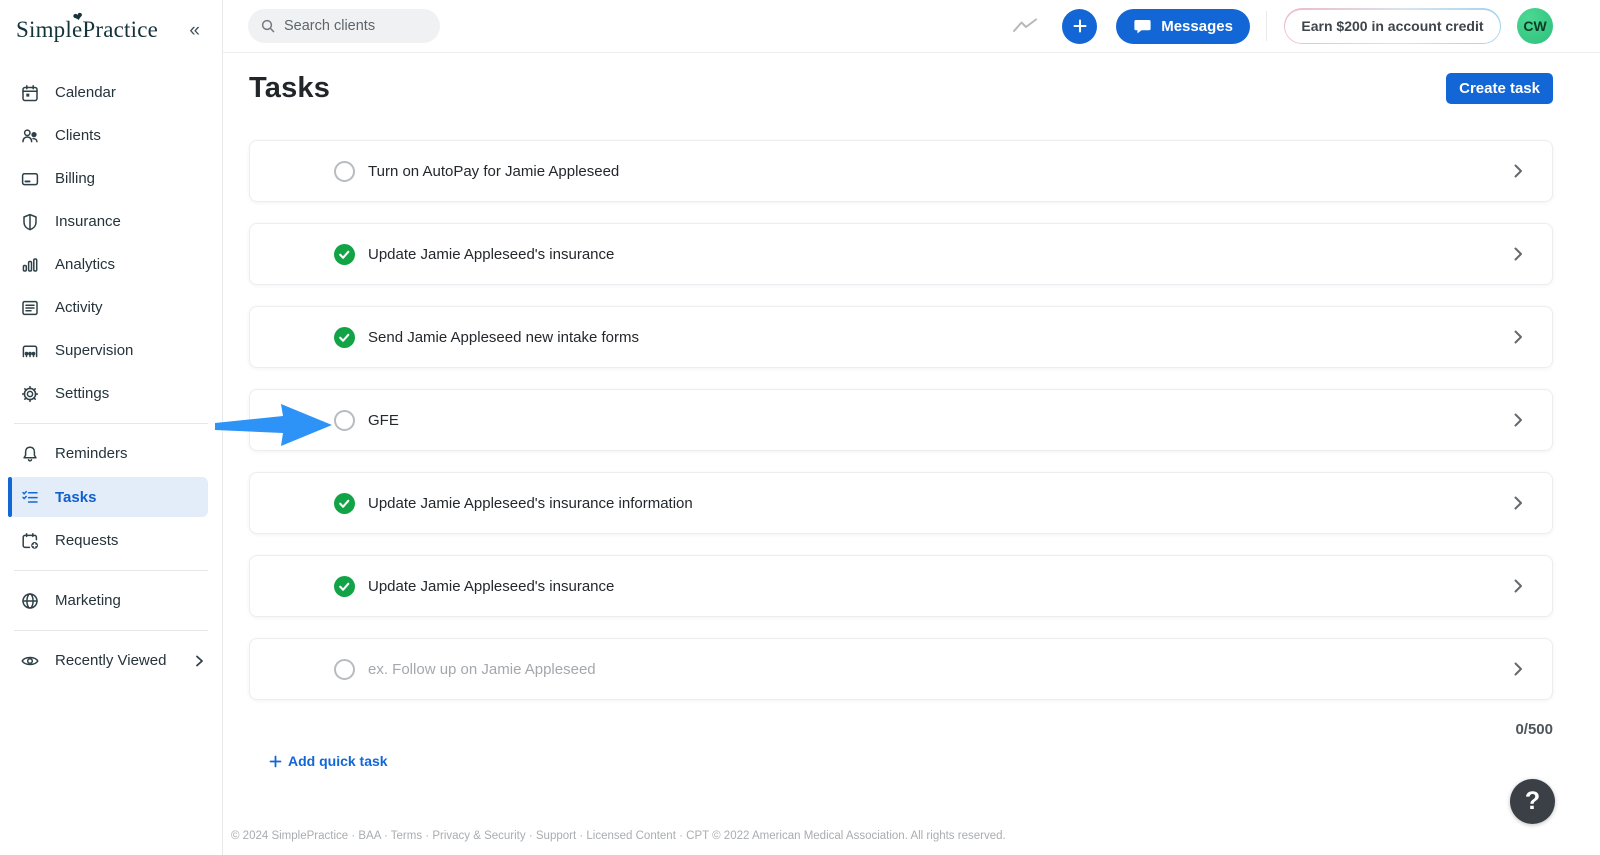 The height and width of the screenshot is (855, 1600). Describe the element at coordinates (491, 254) in the screenshot. I see `task-label: Update Jamie Appleseed's insurance` at that location.